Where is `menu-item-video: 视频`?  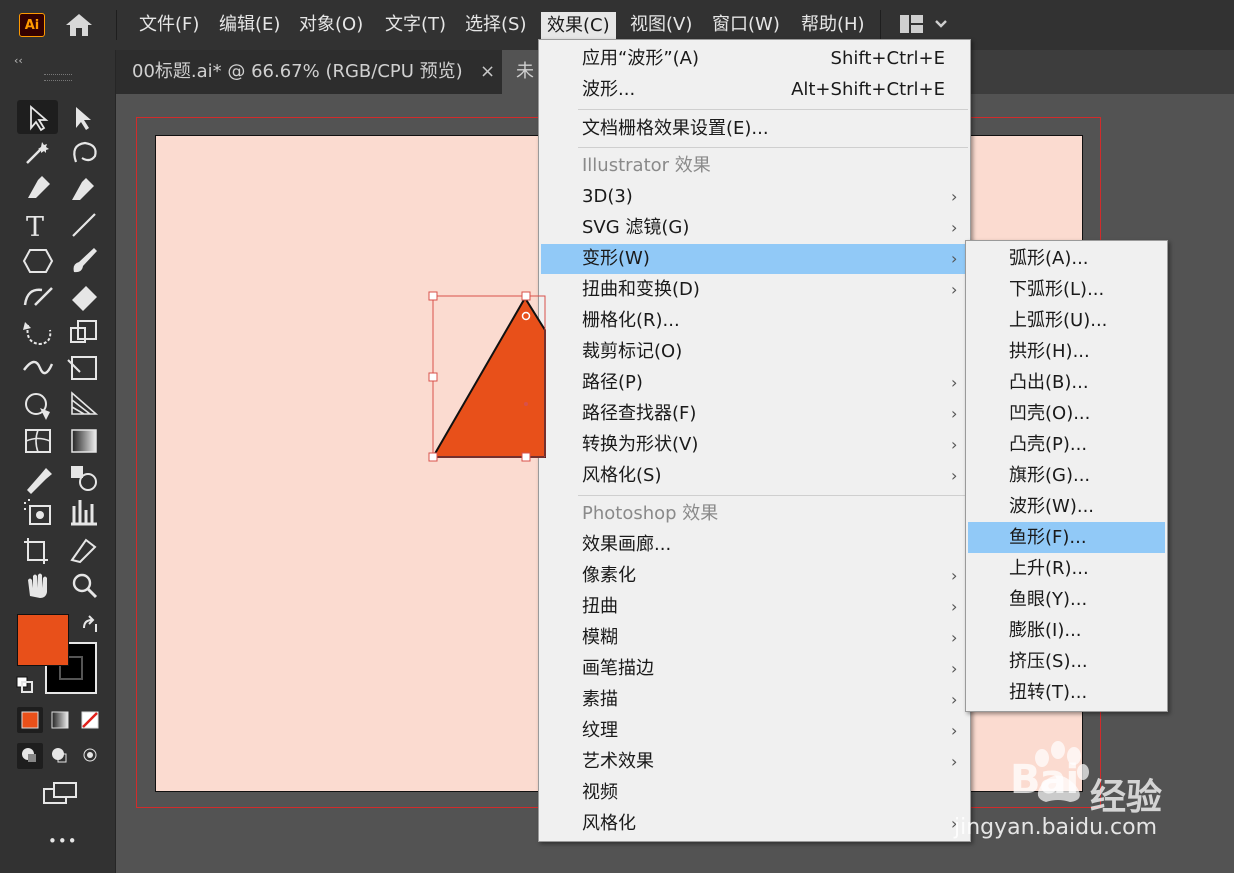
menu-item-video: 视频 is located at coordinates (754, 793).